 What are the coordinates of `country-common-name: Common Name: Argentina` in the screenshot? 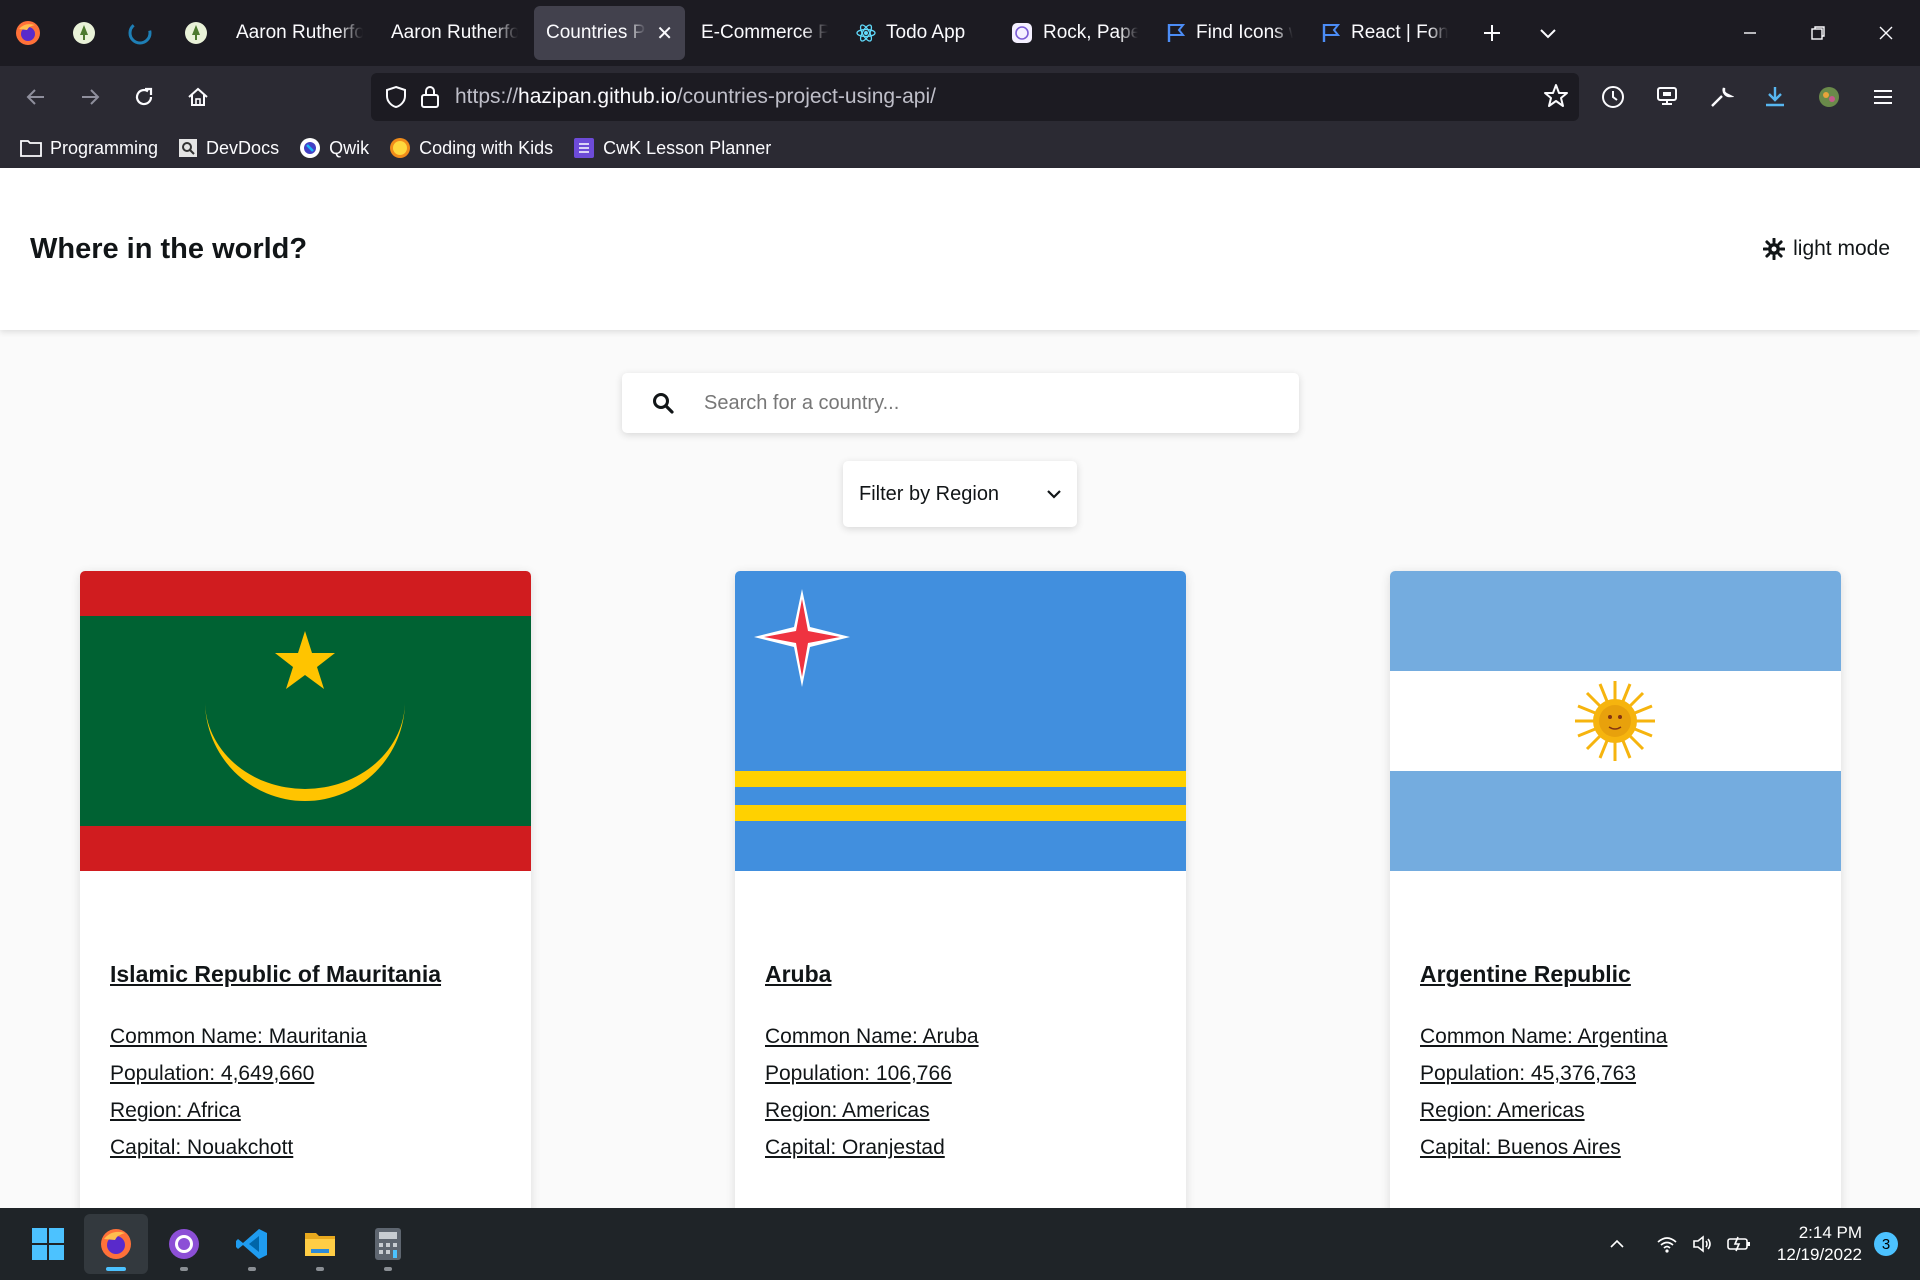 It's located at (1615, 1036).